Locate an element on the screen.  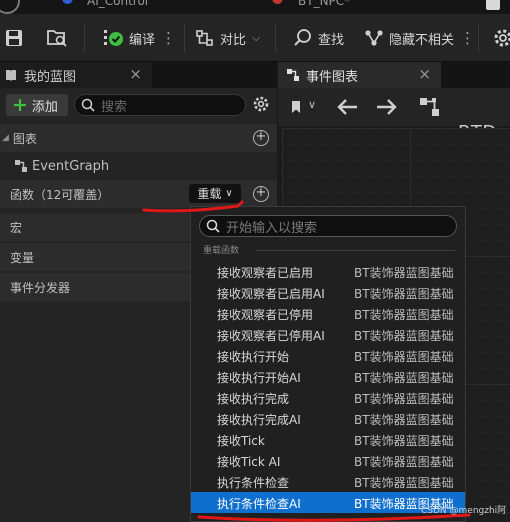
graph-hierarchy-icon is located at coordinates (429, 107).